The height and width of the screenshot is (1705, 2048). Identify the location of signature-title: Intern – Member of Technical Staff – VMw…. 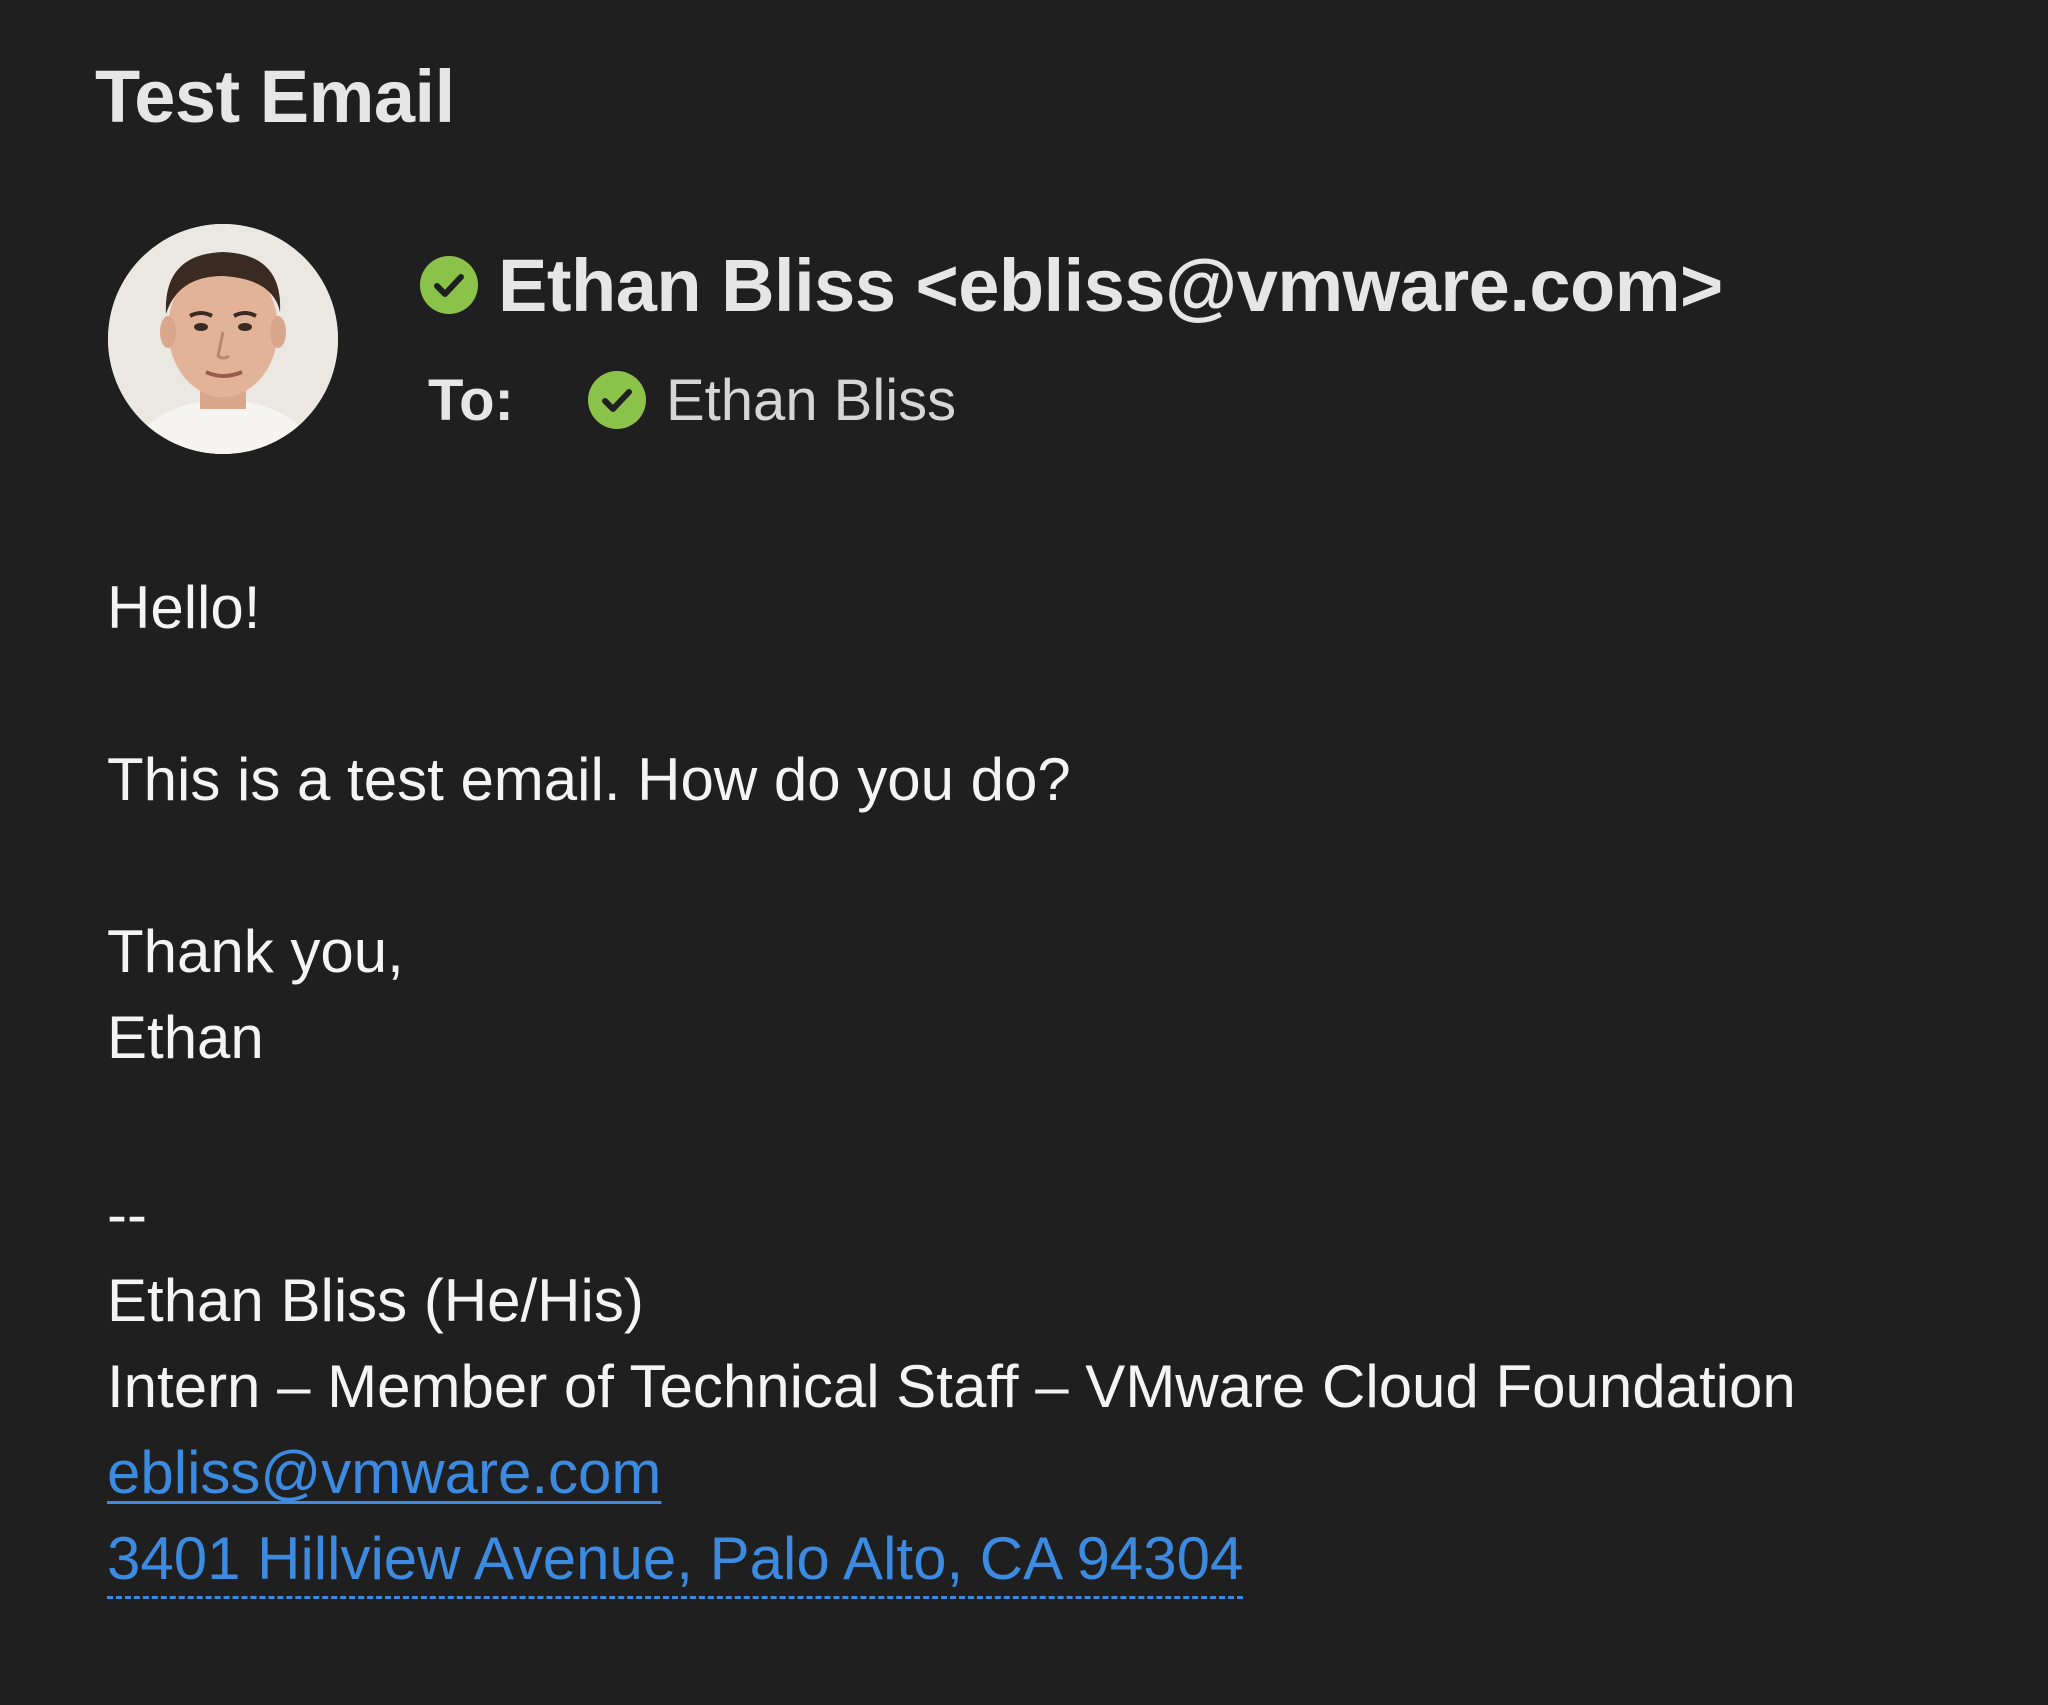
(951, 1386).